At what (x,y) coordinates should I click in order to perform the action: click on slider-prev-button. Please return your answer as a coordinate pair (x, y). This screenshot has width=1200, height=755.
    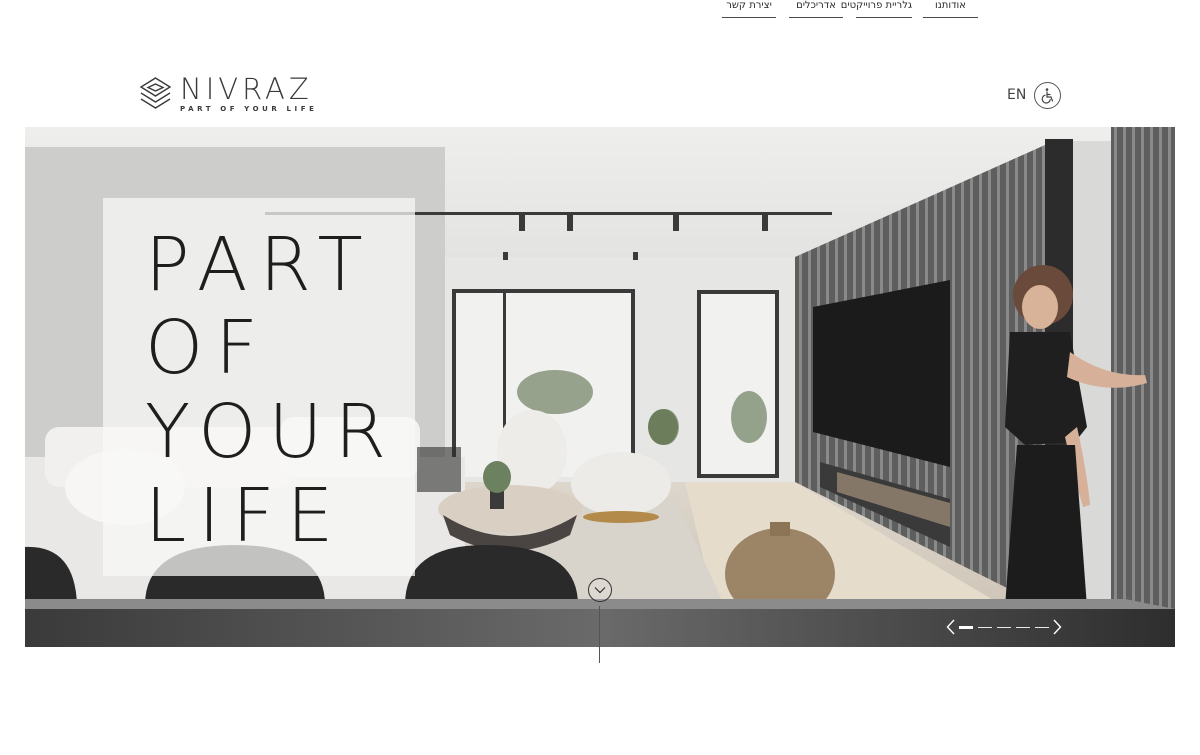
    Looking at the image, I should click on (950, 627).